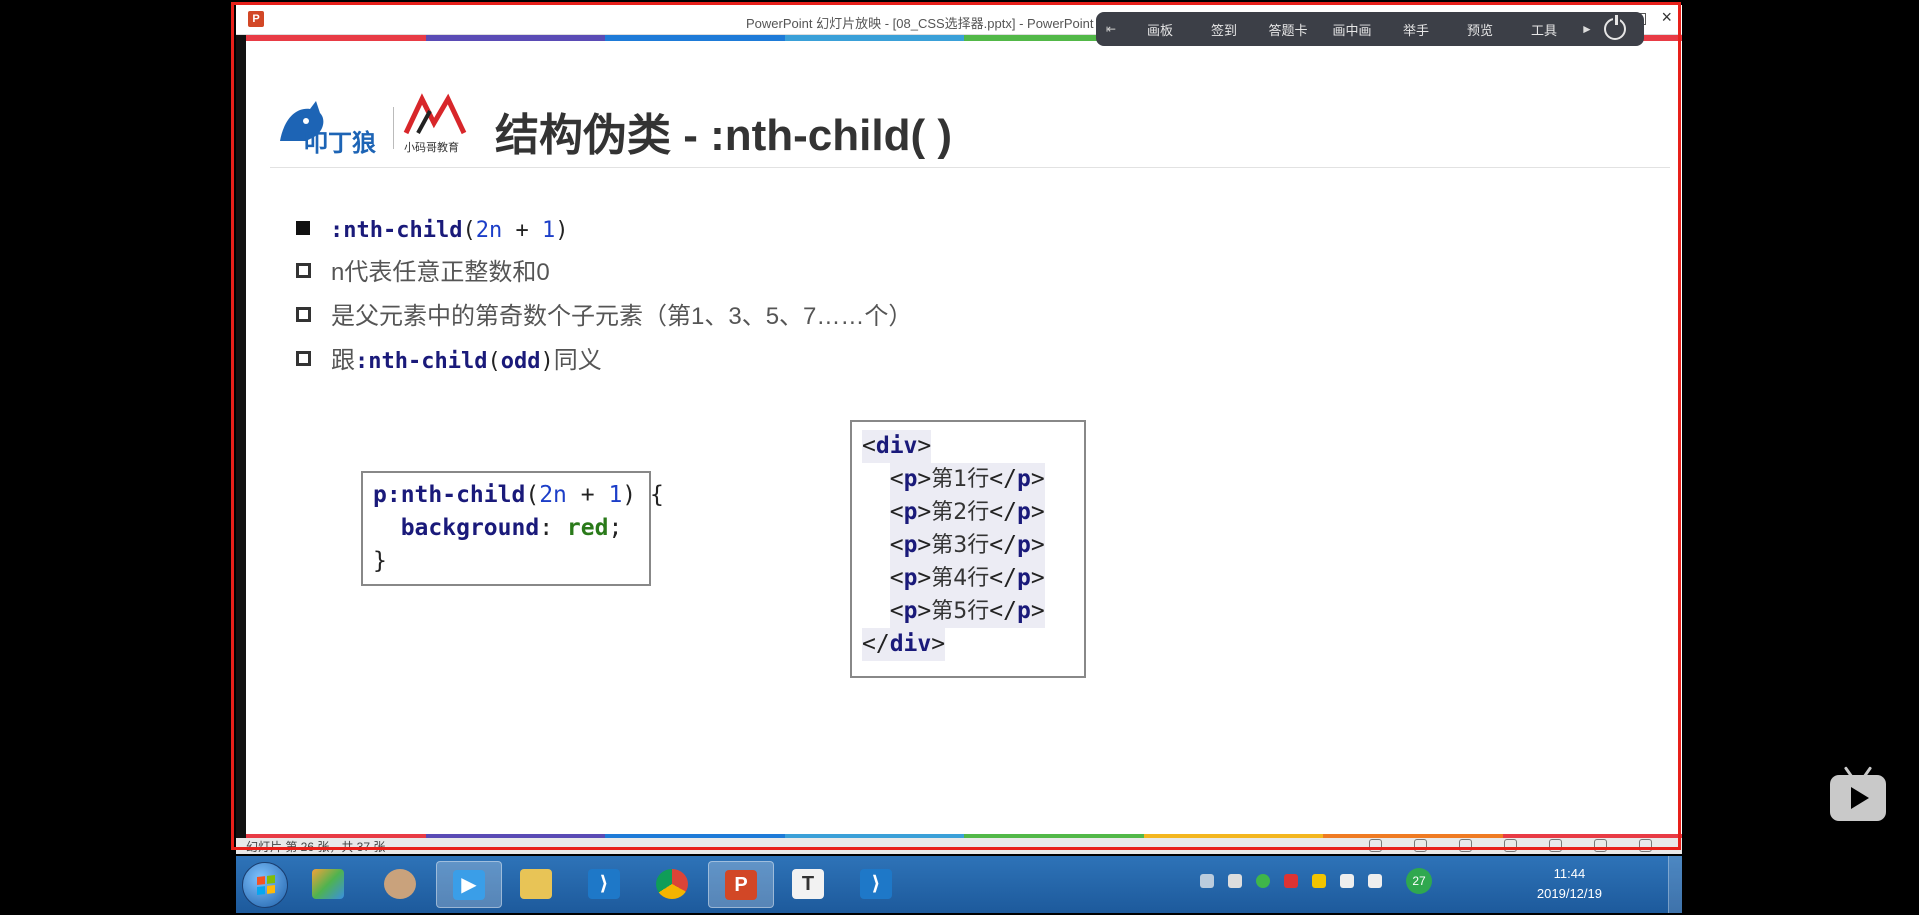  Describe the element at coordinates (1375, 881) in the screenshot. I see `volume-icon` at that location.